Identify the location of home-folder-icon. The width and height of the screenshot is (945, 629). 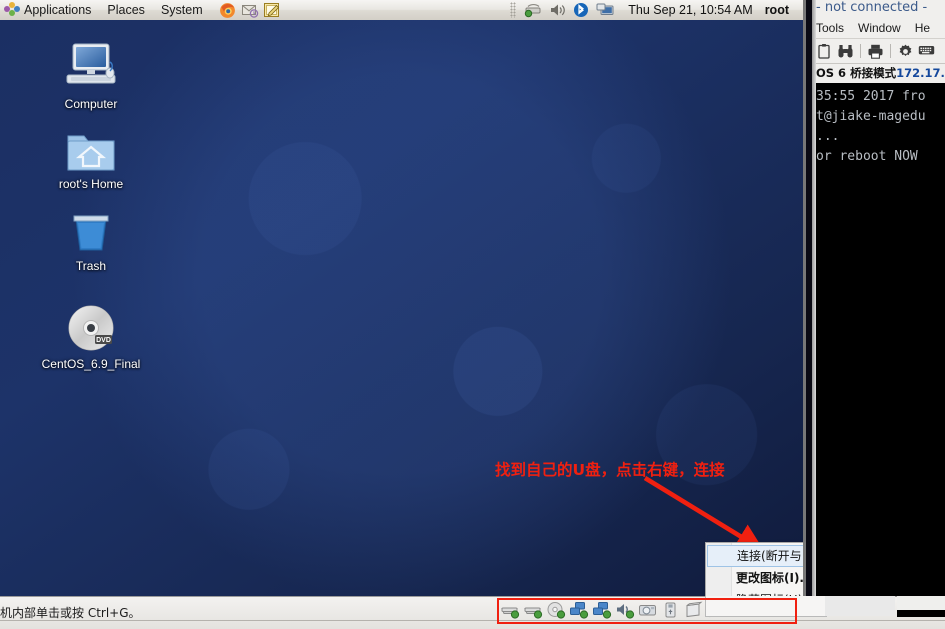
(91, 147).